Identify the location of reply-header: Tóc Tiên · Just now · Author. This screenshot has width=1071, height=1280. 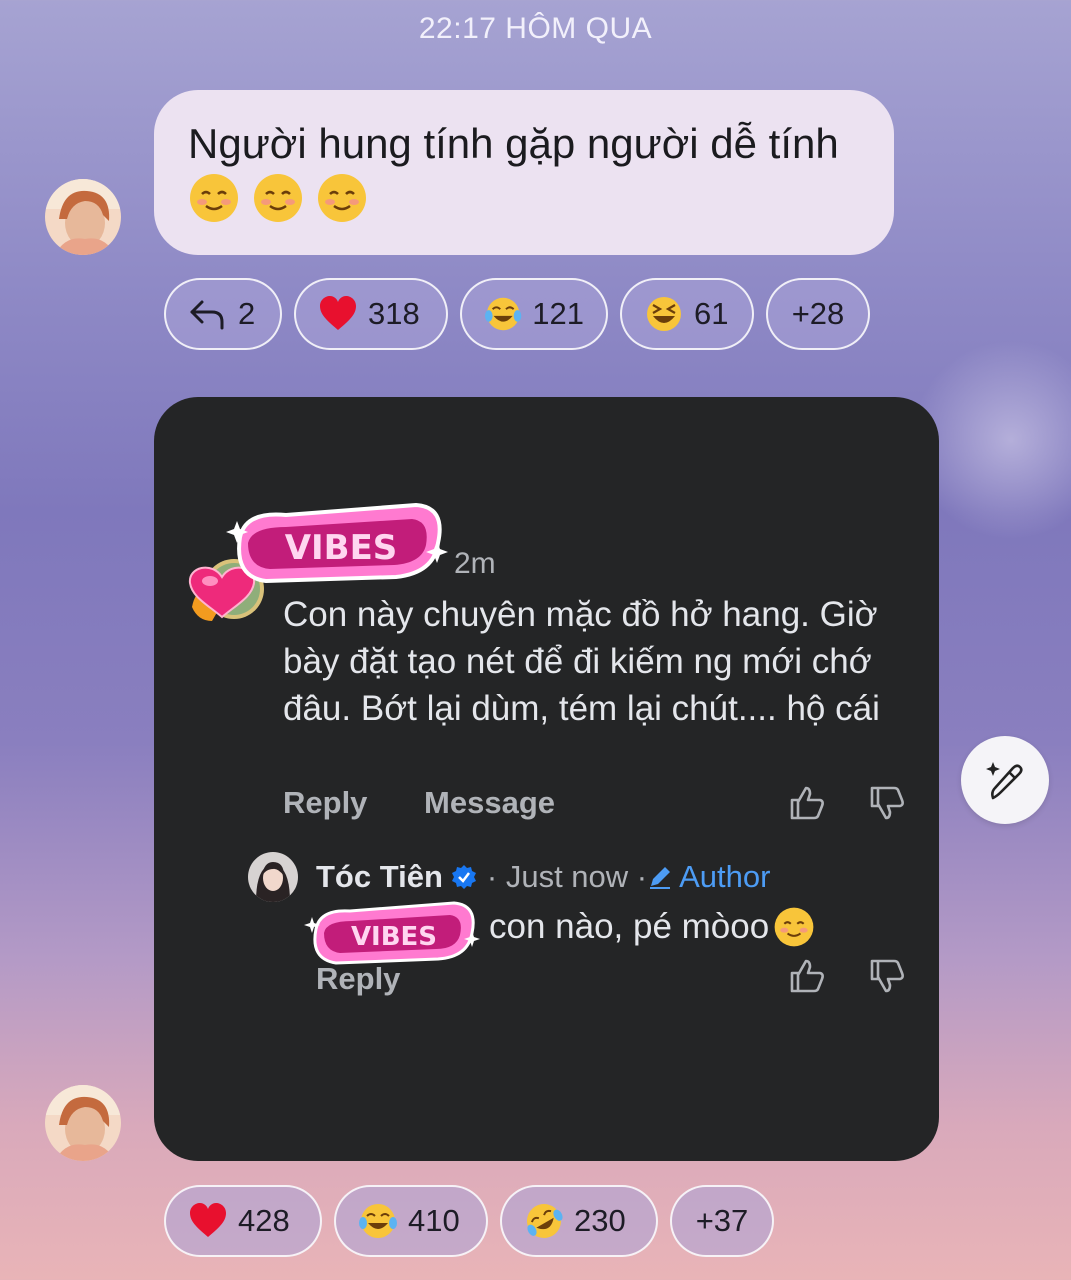
(543, 877).